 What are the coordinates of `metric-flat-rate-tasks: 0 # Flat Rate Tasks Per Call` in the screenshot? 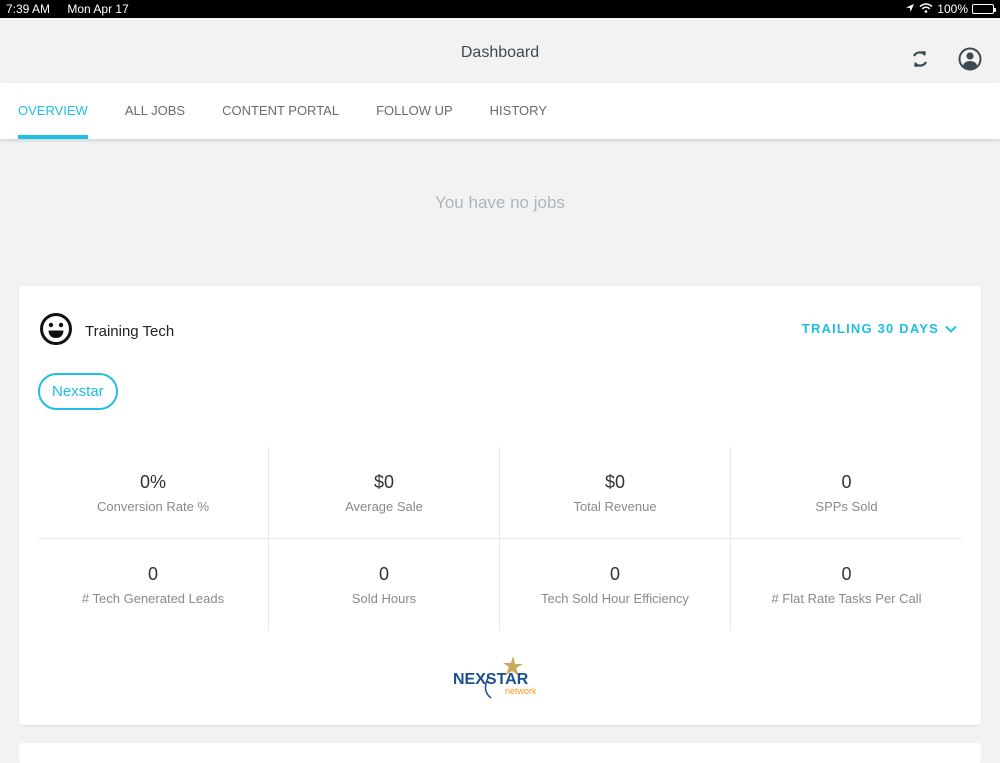 It's located at (846, 585).